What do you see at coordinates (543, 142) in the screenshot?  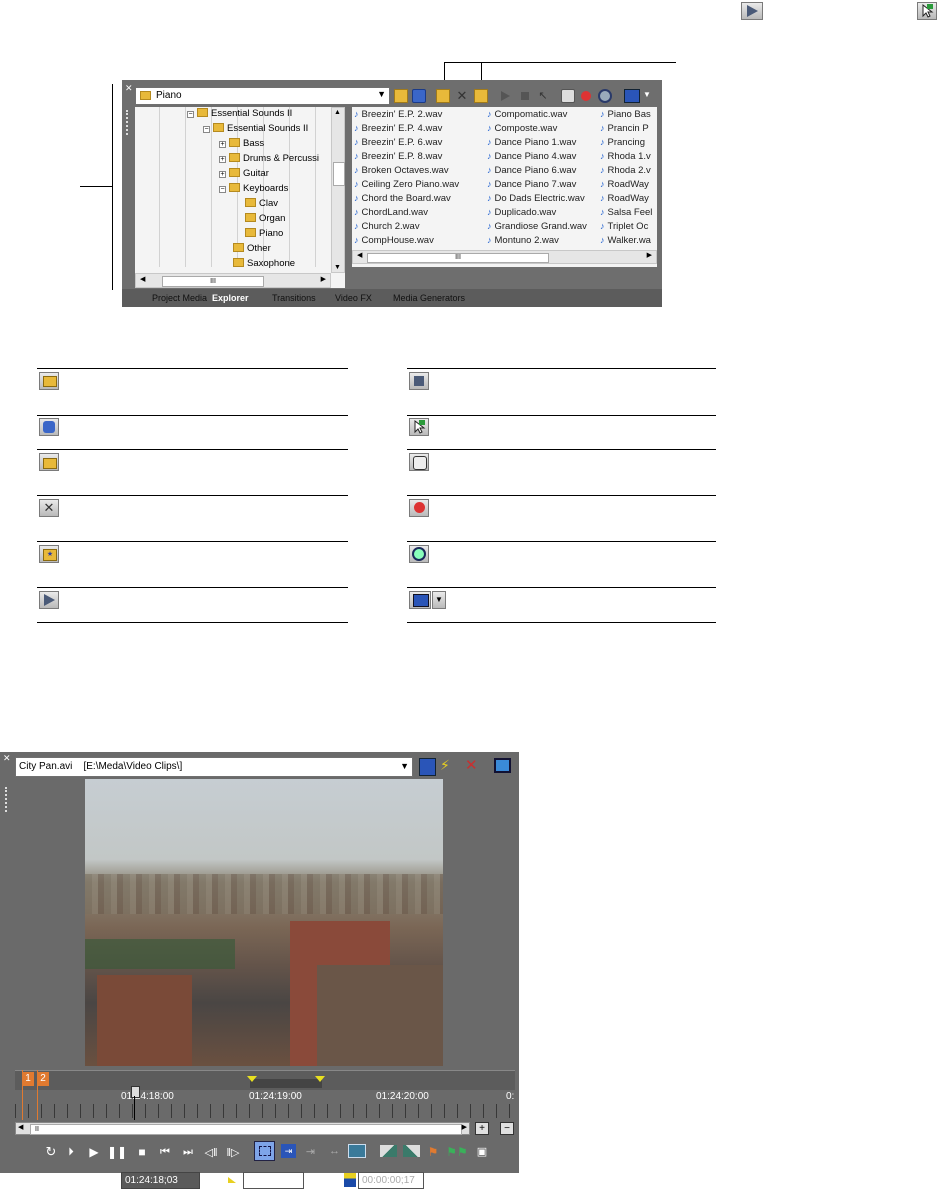 I see `file-item: ♪ Dance Piano 1.wav` at bounding box center [543, 142].